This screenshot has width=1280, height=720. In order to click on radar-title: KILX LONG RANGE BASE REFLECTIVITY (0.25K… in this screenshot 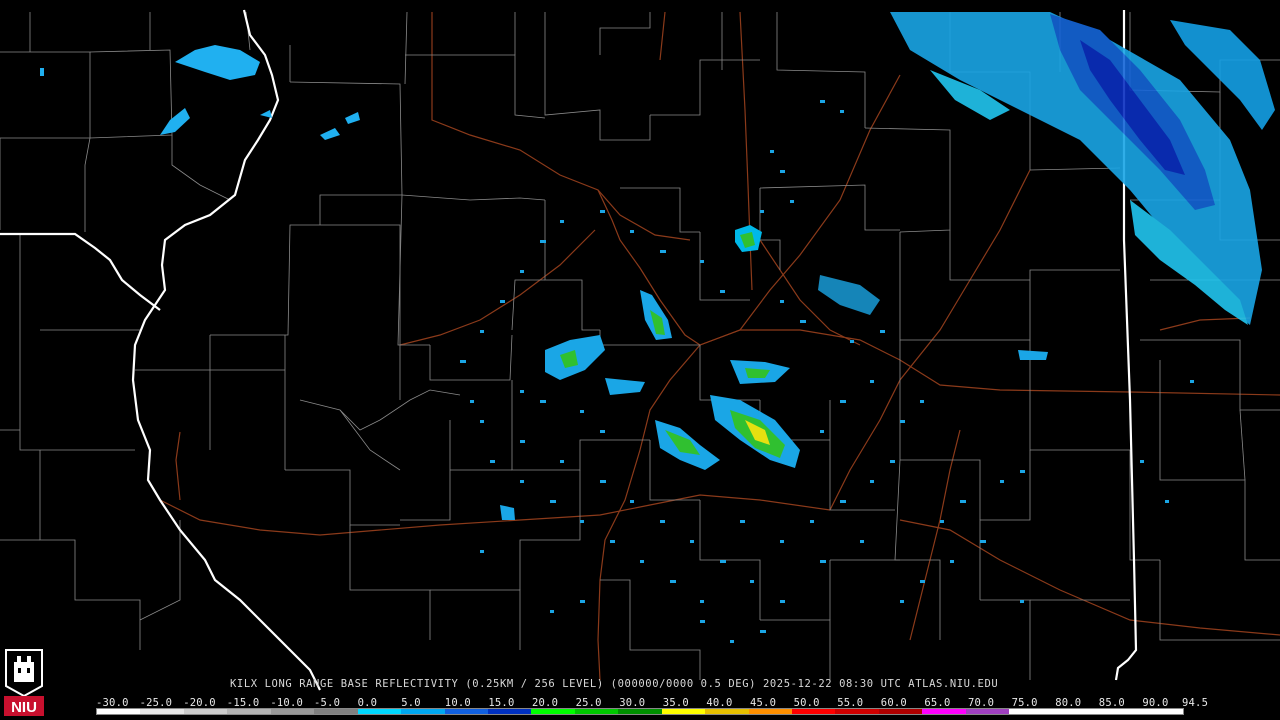, I will do `click(614, 684)`.